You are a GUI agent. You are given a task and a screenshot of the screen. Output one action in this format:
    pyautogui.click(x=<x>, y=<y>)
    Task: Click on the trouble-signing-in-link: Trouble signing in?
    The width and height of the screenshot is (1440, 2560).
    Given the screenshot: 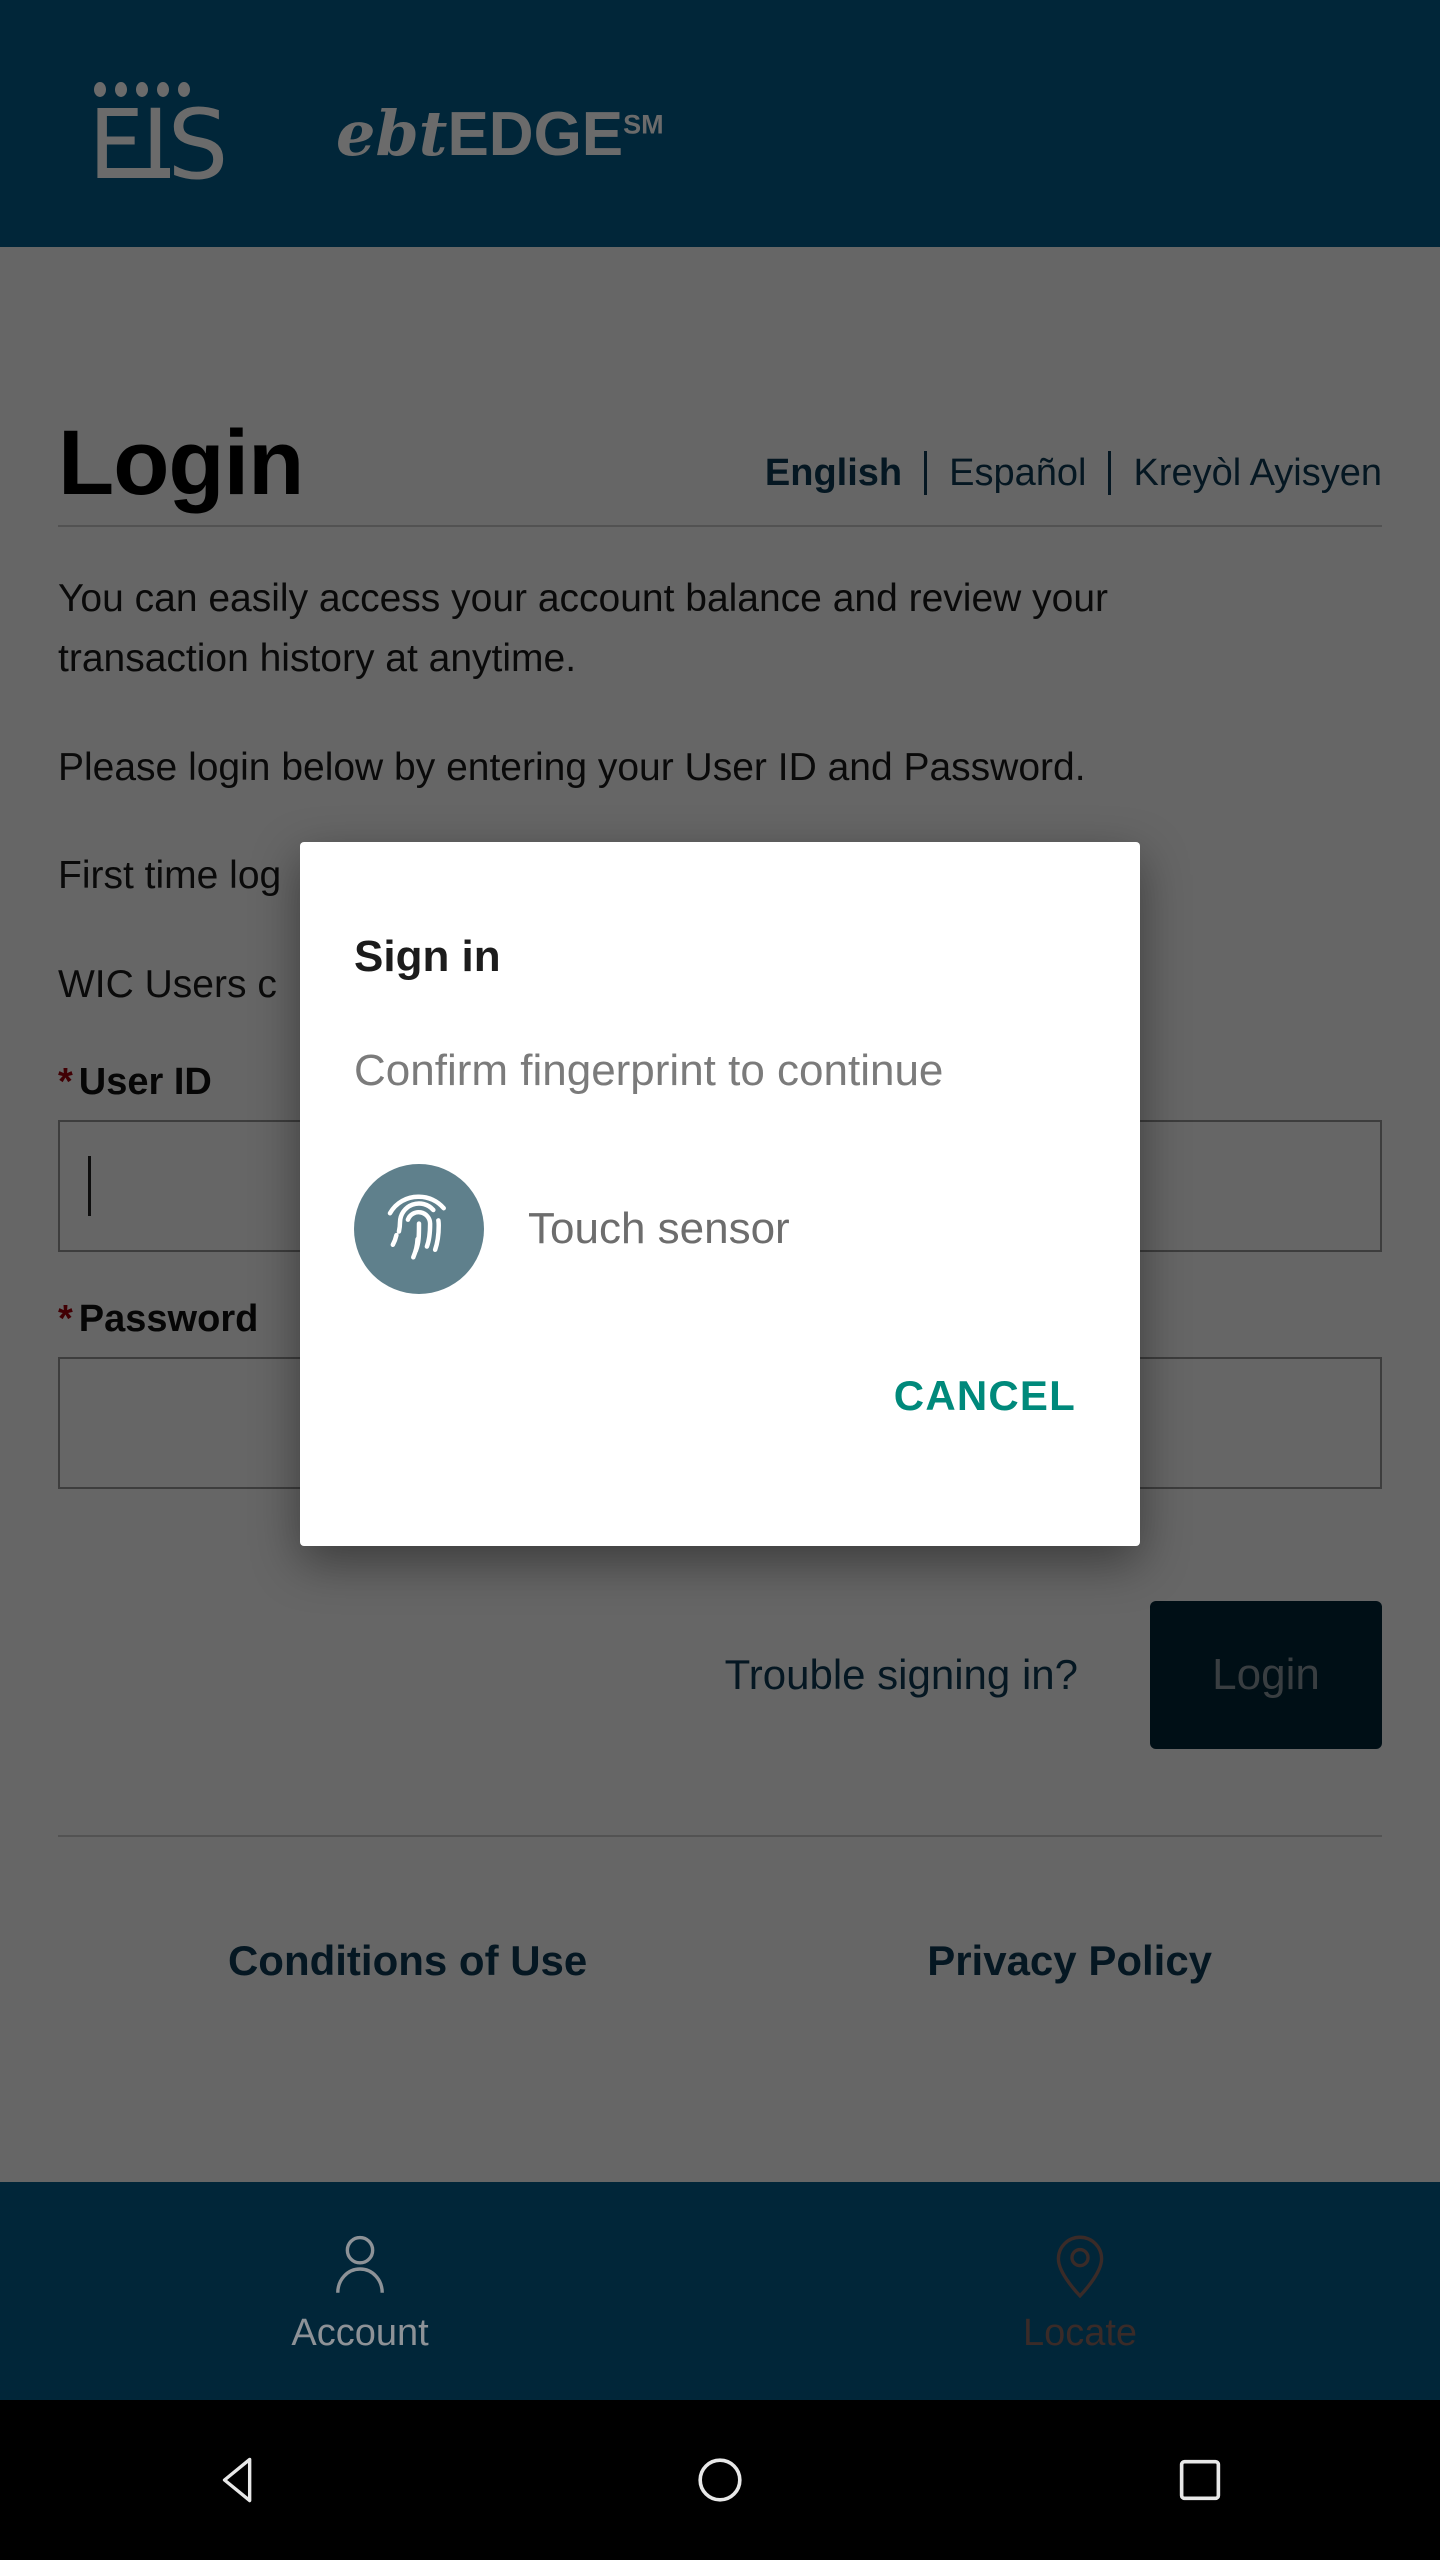 What is the action you would take?
    pyautogui.click(x=901, y=1675)
    